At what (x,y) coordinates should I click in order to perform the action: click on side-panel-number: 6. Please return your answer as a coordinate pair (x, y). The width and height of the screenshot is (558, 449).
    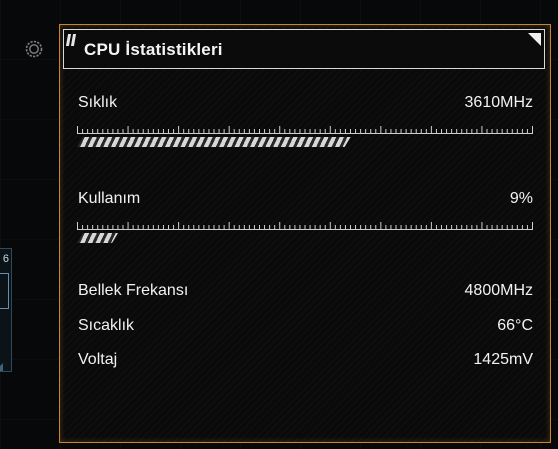
    Looking at the image, I should click on (5, 259).